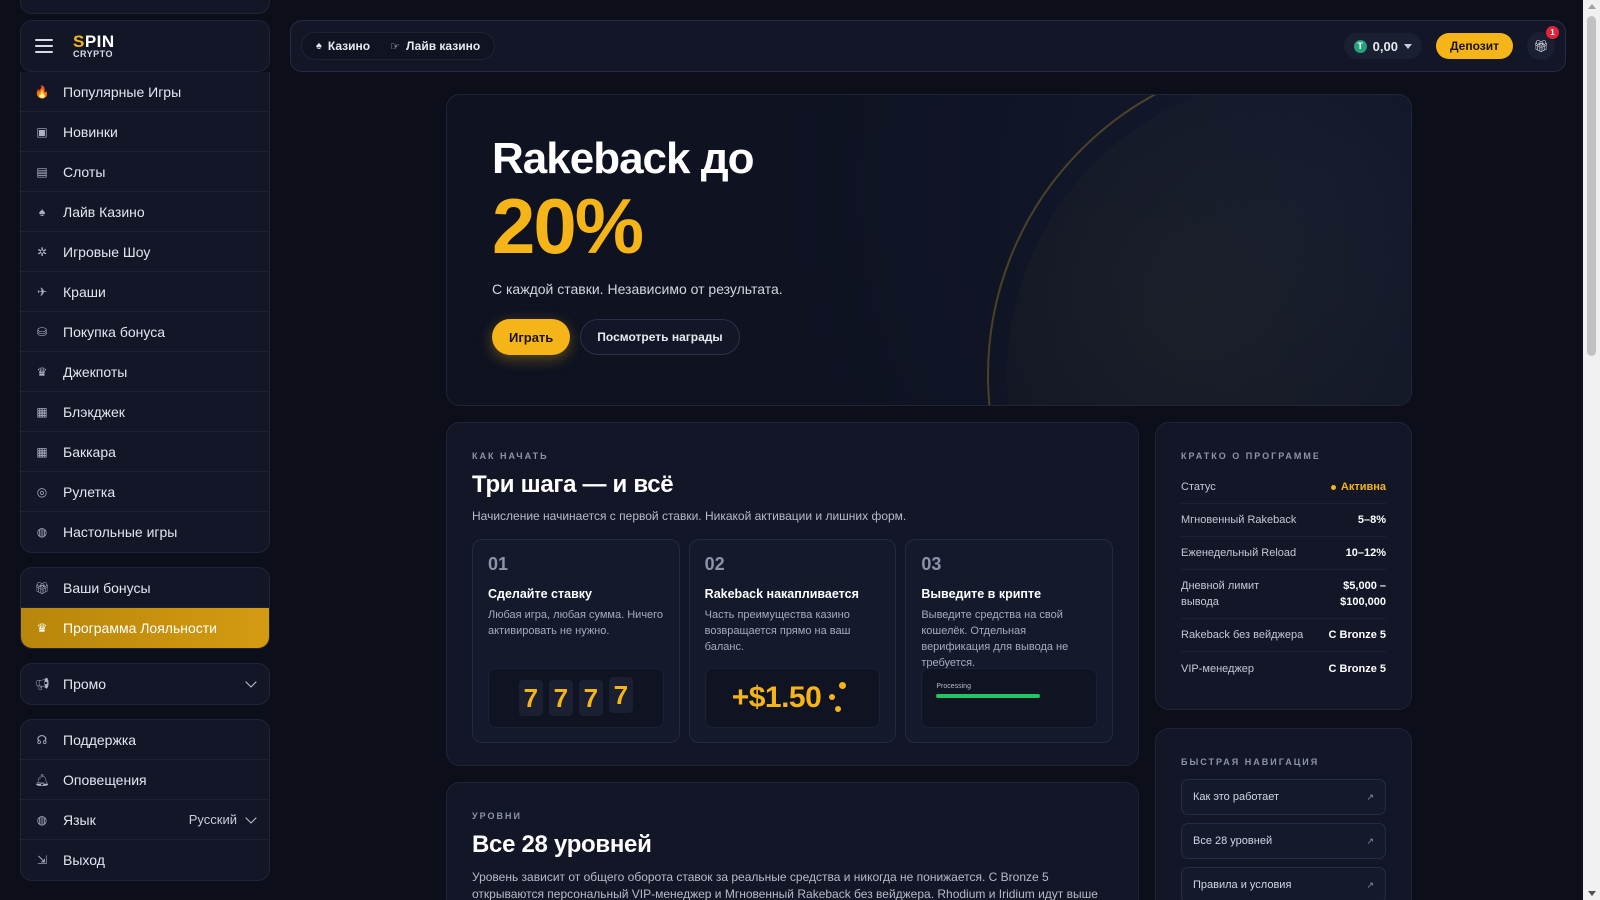 The height and width of the screenshot is (900, 1600). What do you see at coordinates (223, 819) in the screenshot?
I see `language-select: Русский` at bounding box center [223, 819].